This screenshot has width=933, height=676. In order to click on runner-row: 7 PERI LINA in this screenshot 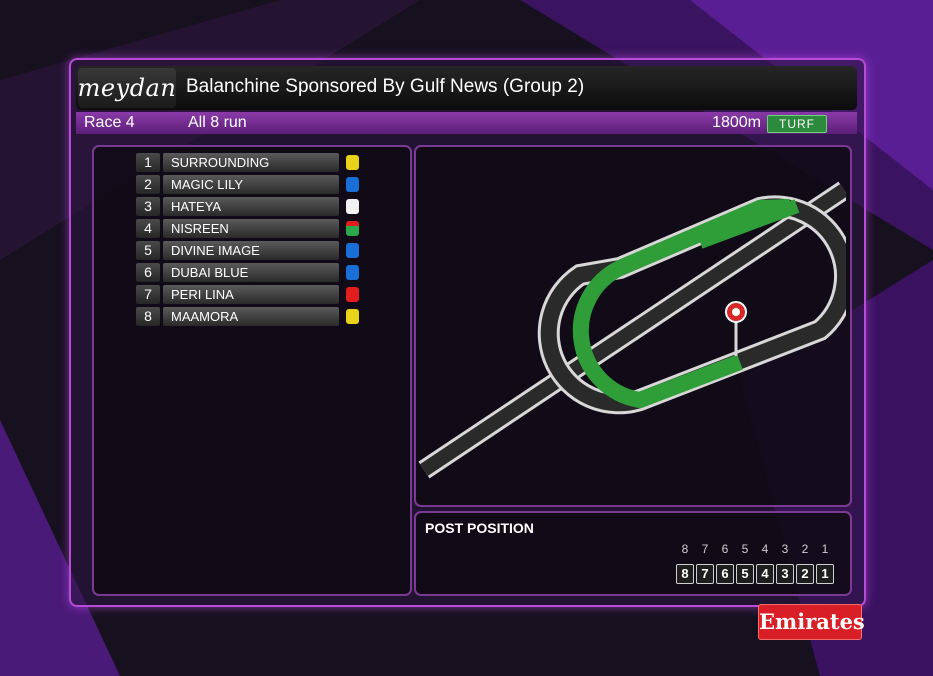, I will do `click(251, 295)`.